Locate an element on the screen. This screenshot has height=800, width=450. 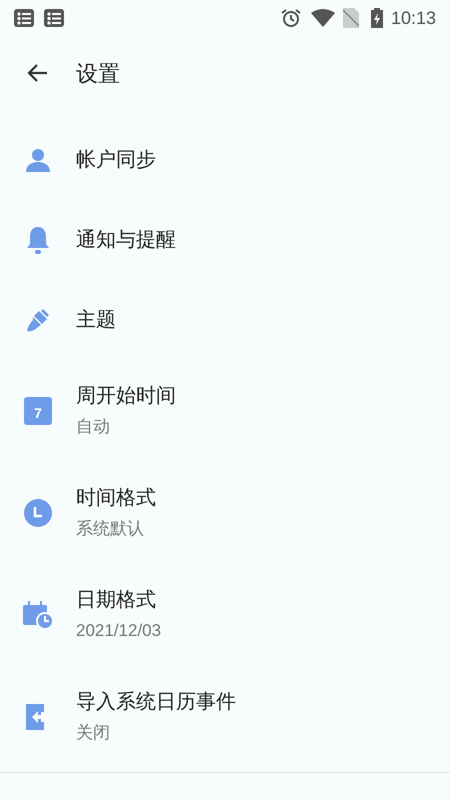
settings-item: 7 周开始时间 自动 is located at coordinates (225, 411).